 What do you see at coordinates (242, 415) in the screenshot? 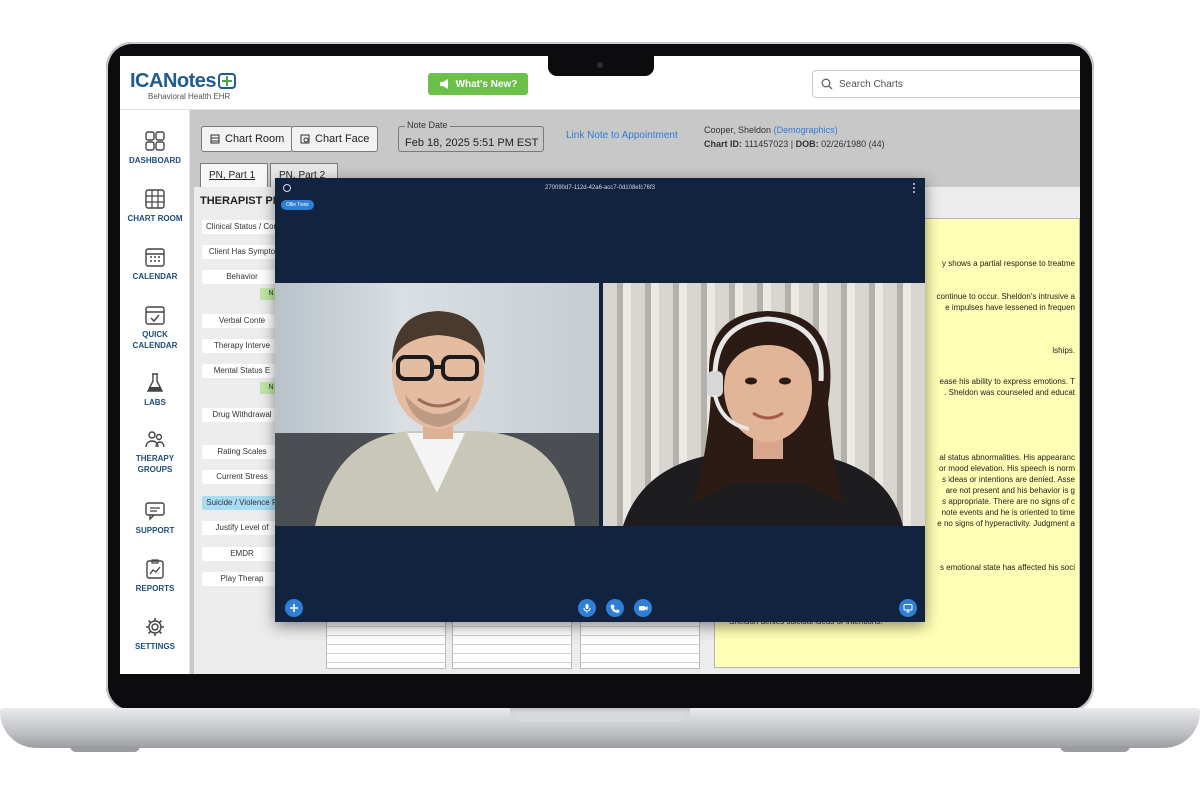
I see `section-button: Drug Withdrawal` at bounding box center [242, 415].